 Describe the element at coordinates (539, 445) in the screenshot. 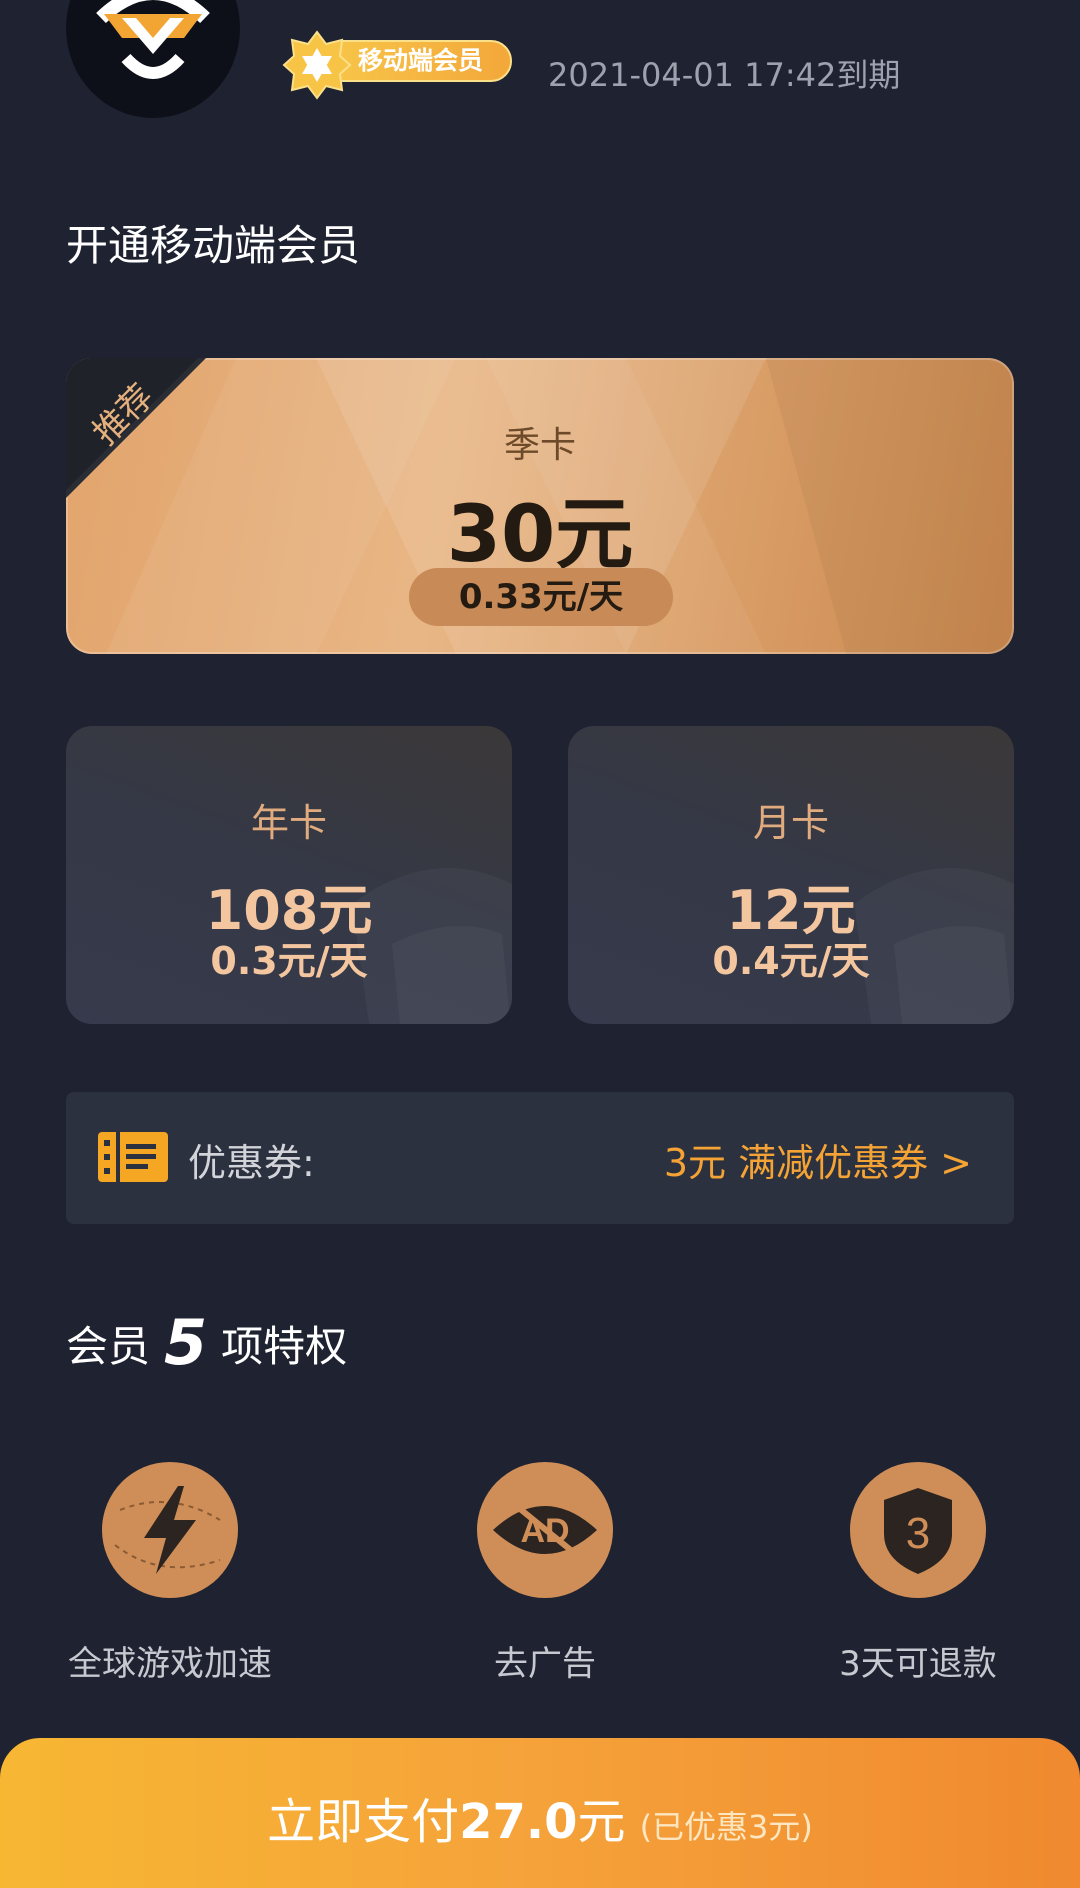

I see `plan-name: 季卡` at that location.